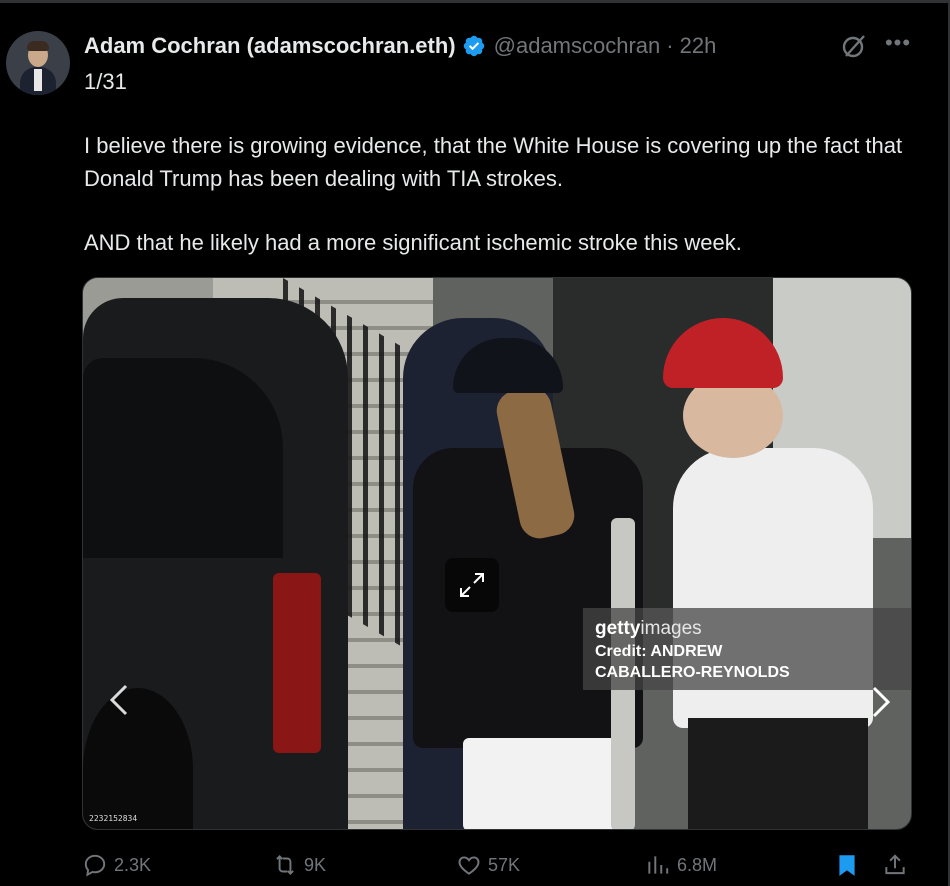 Image resolution: width=950 pixels, height=886 pixels. Describe the element at coordinates (121, 700) in the screenshot. I see `chevron-left-icon` at that location.